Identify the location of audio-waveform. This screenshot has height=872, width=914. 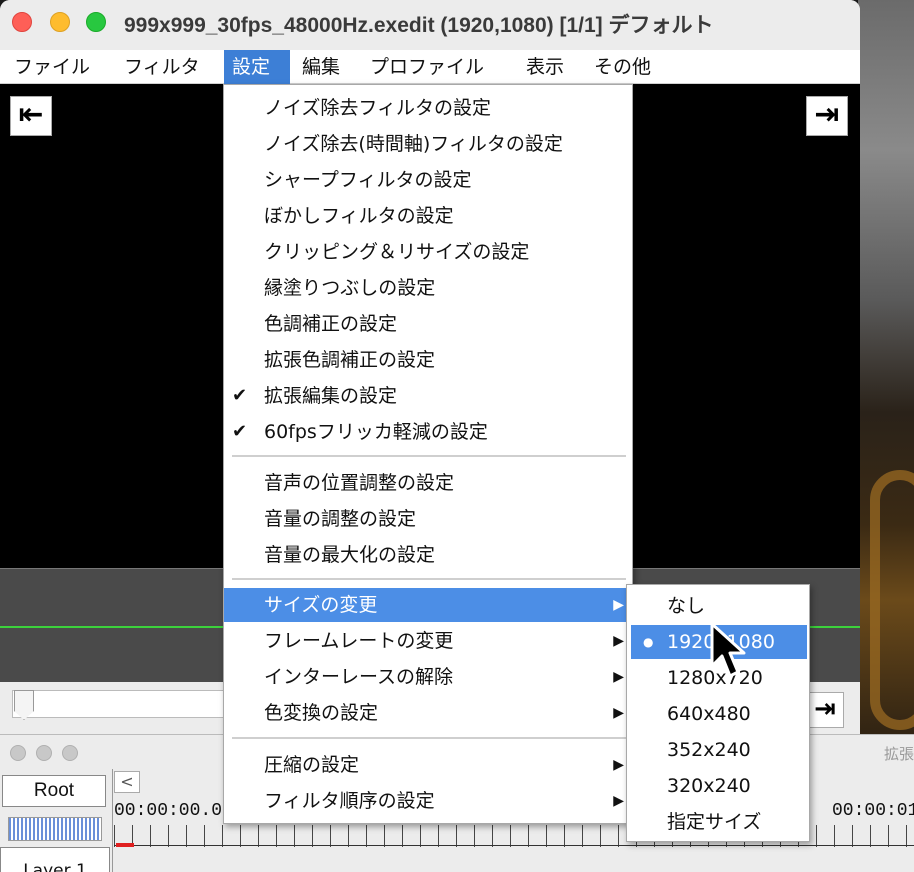
(55, 829).